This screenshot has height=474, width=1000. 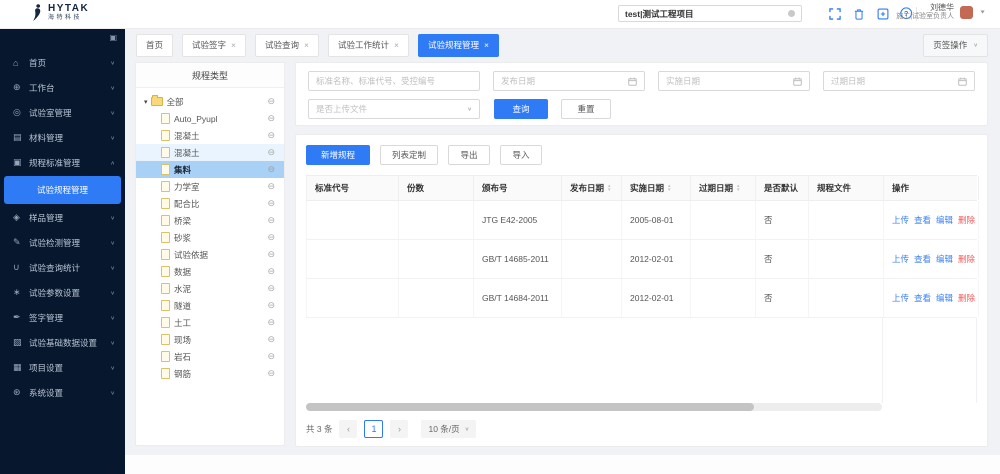 I want to click on implement-date-picker: 实施日期, so click(x=734, y=81).